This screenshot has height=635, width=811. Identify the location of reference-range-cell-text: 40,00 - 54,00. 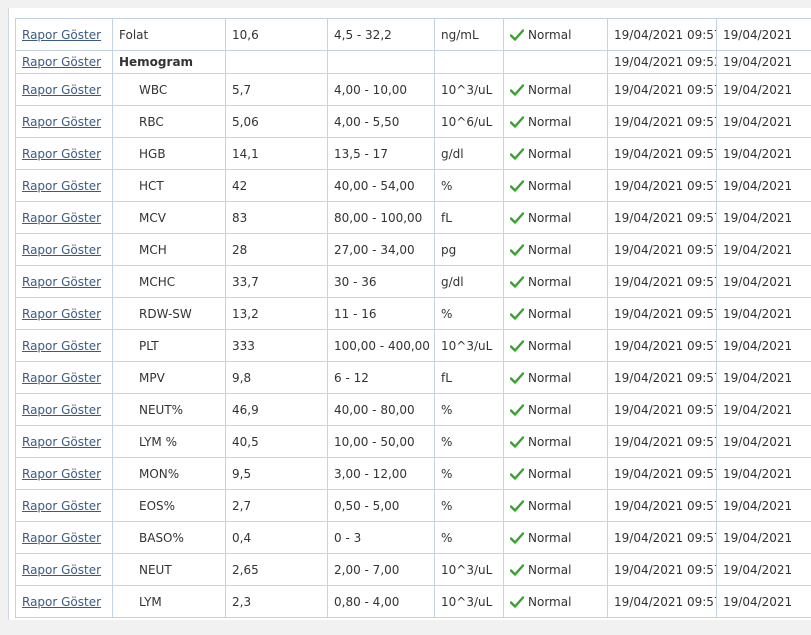
(374, 185).